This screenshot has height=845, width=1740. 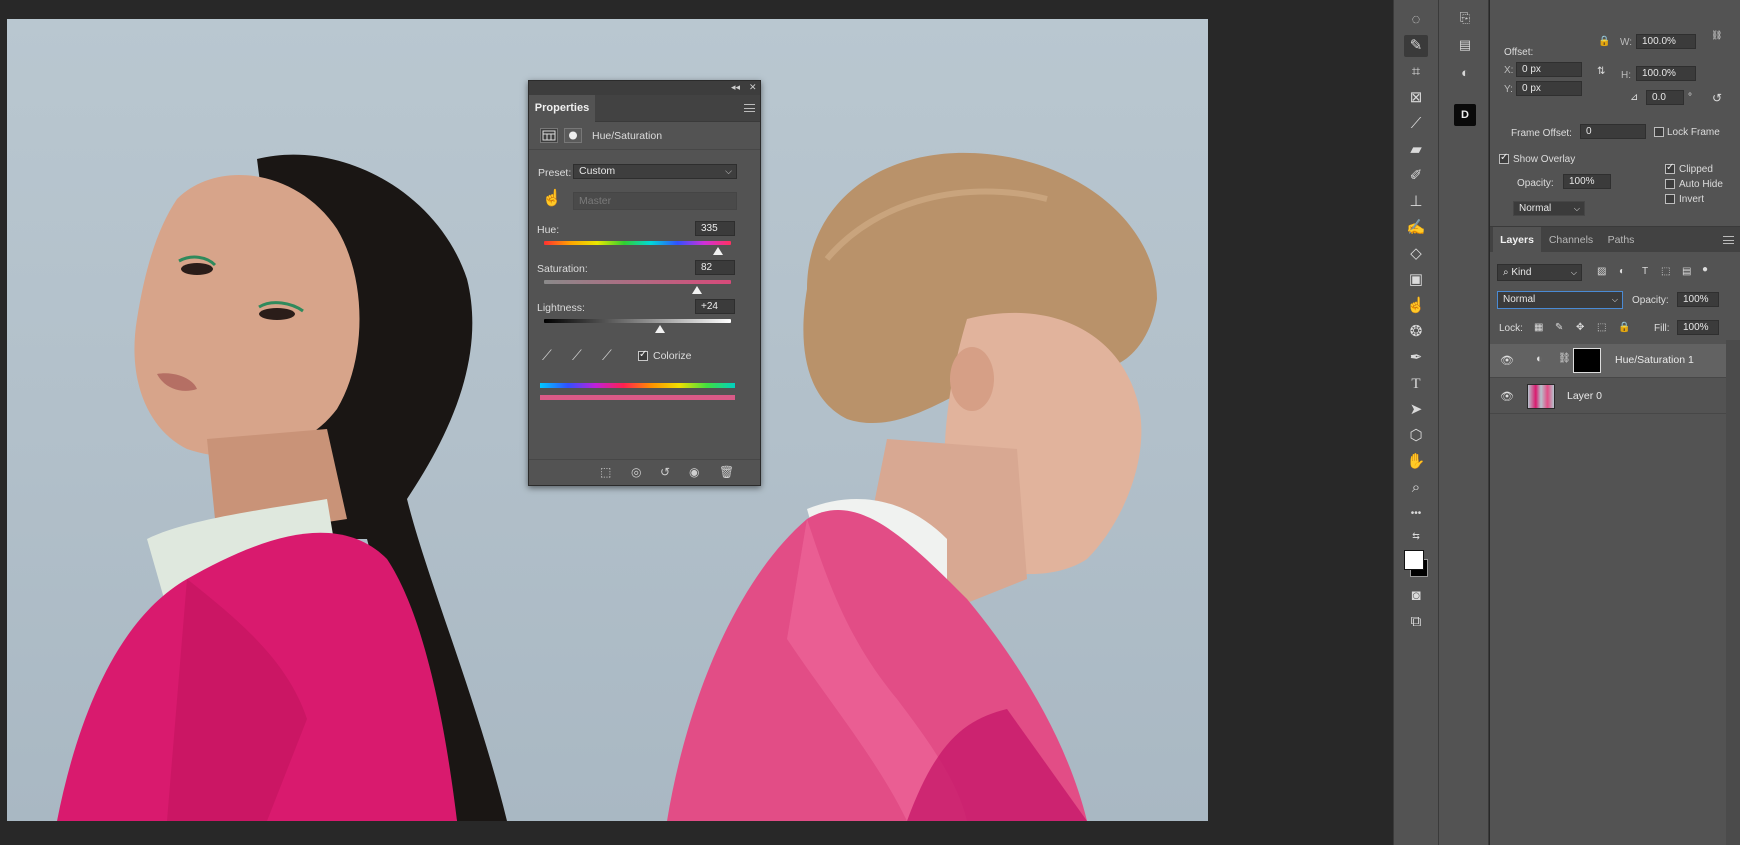 I want to click on layer-row: 👁 Layer 0, so click(x=1608, y=397).